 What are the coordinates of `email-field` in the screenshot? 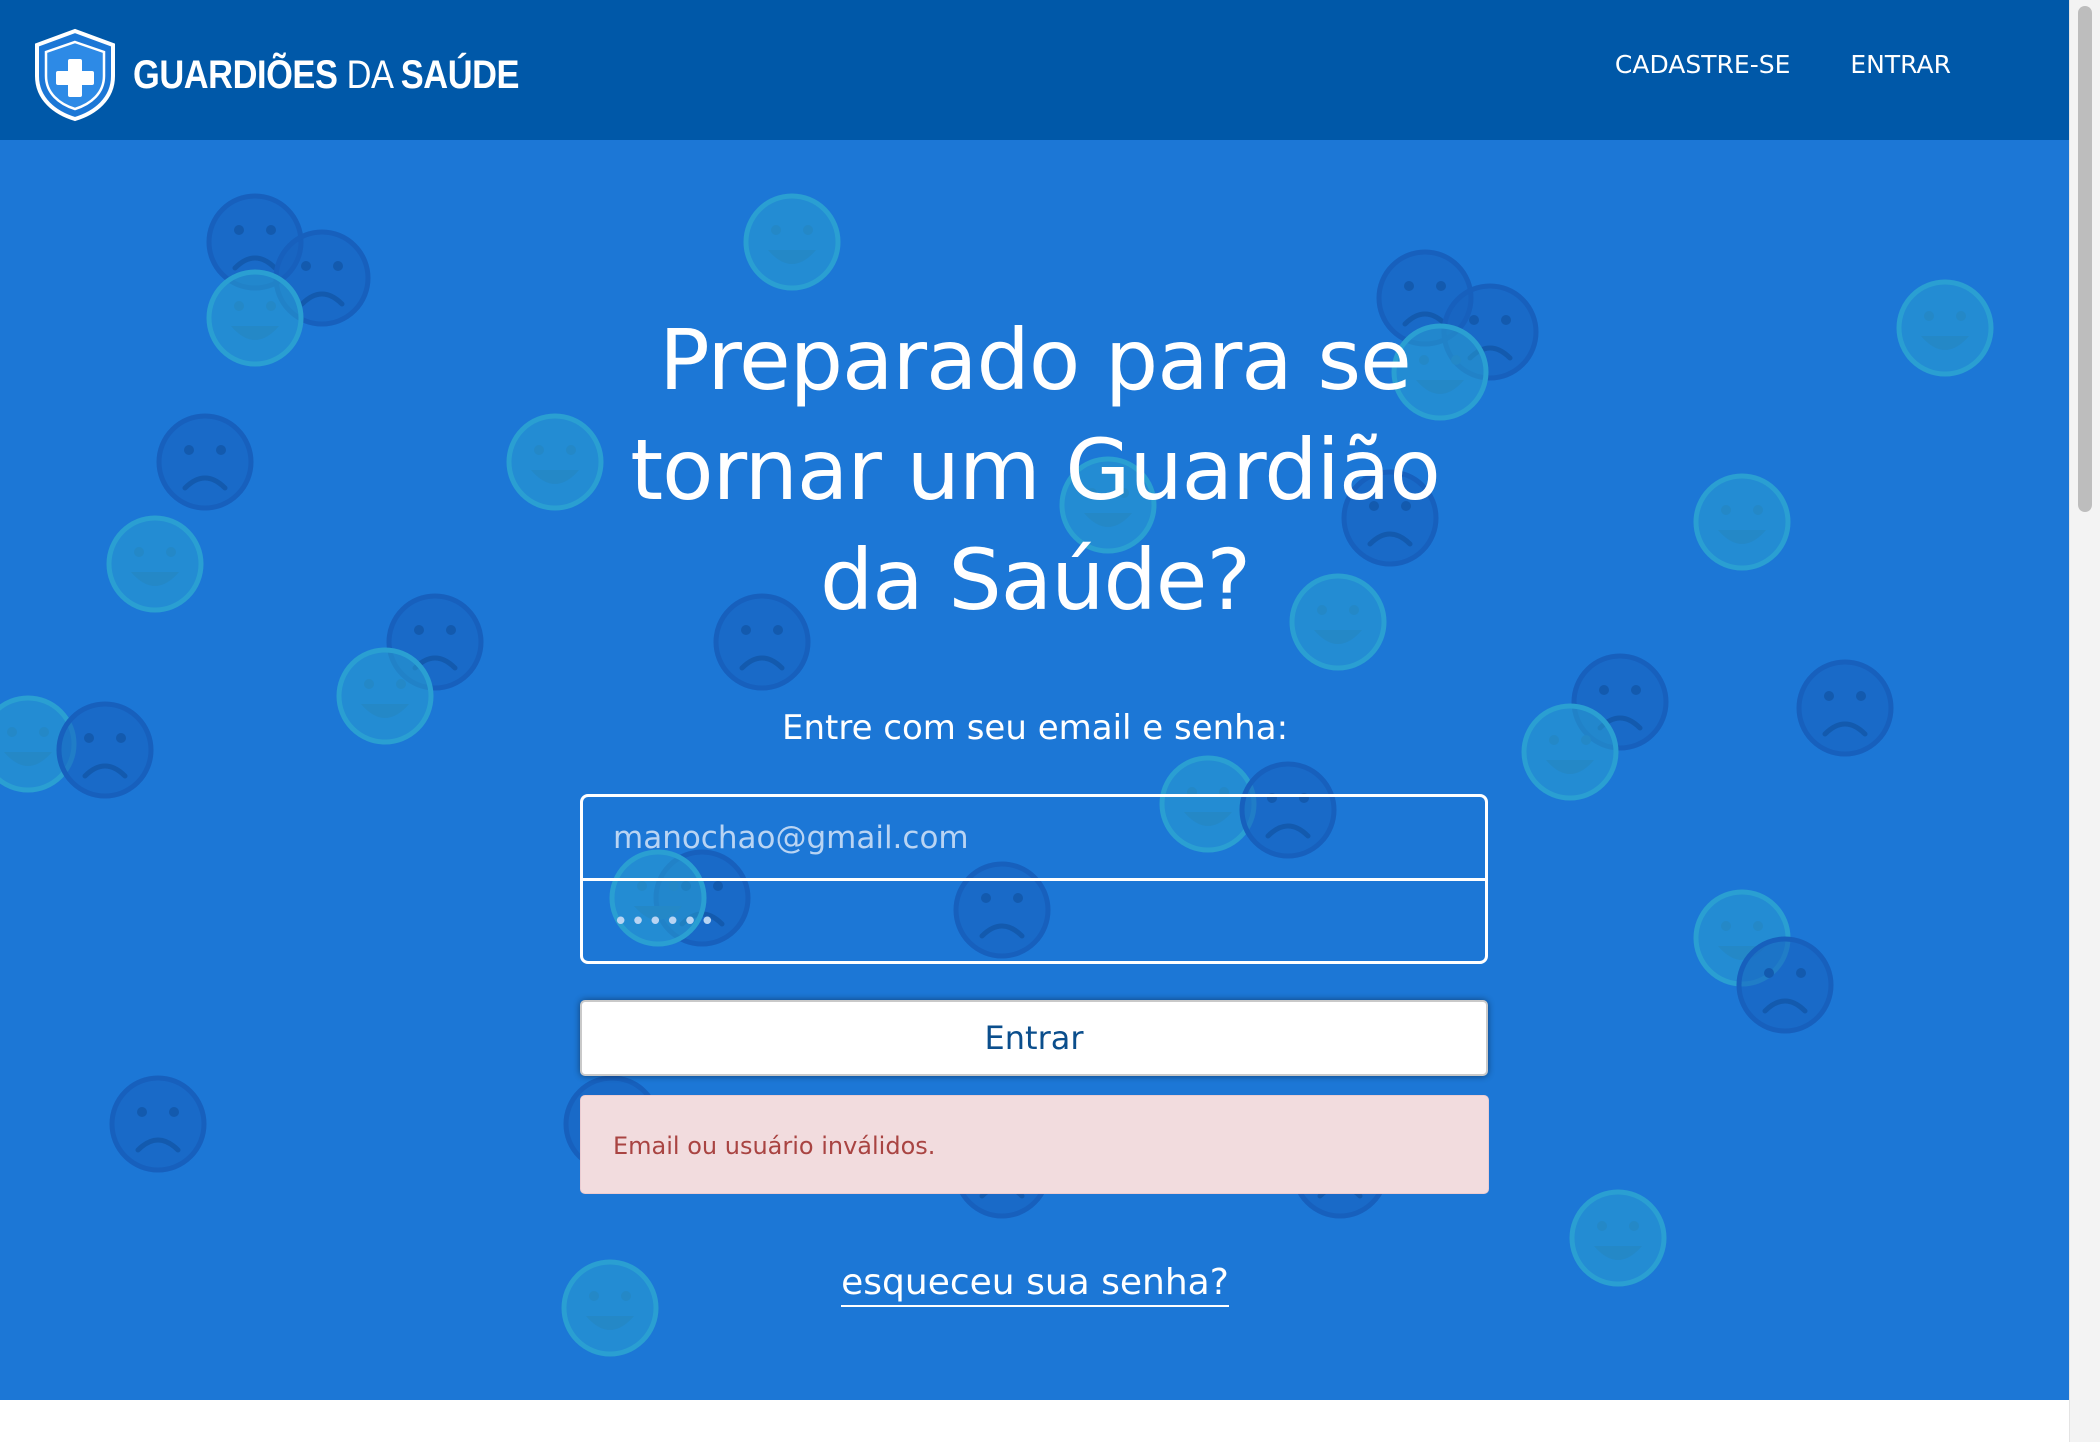 It's located at (1034, 839).